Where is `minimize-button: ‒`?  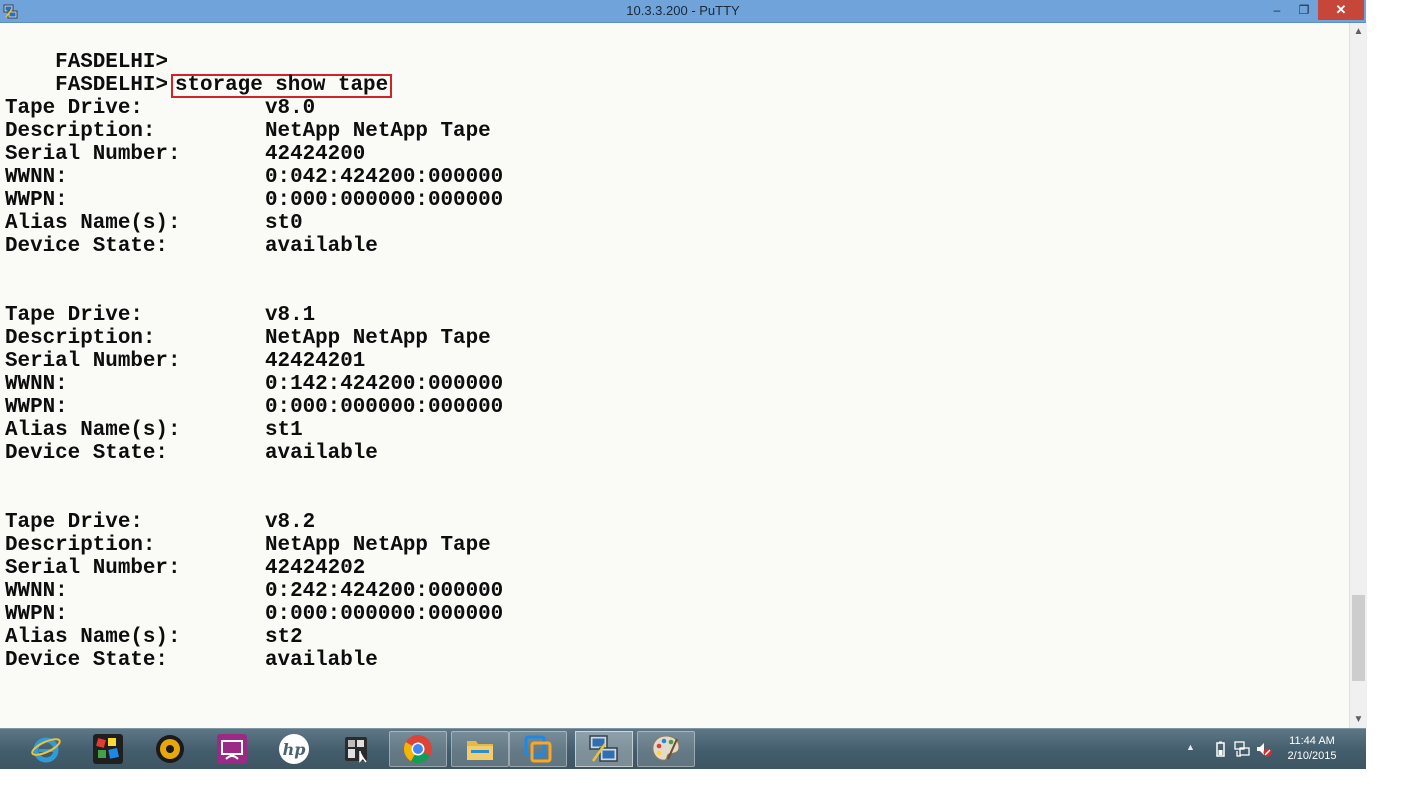
minimize-button: ‒ is located at coordinates (1277, 10).